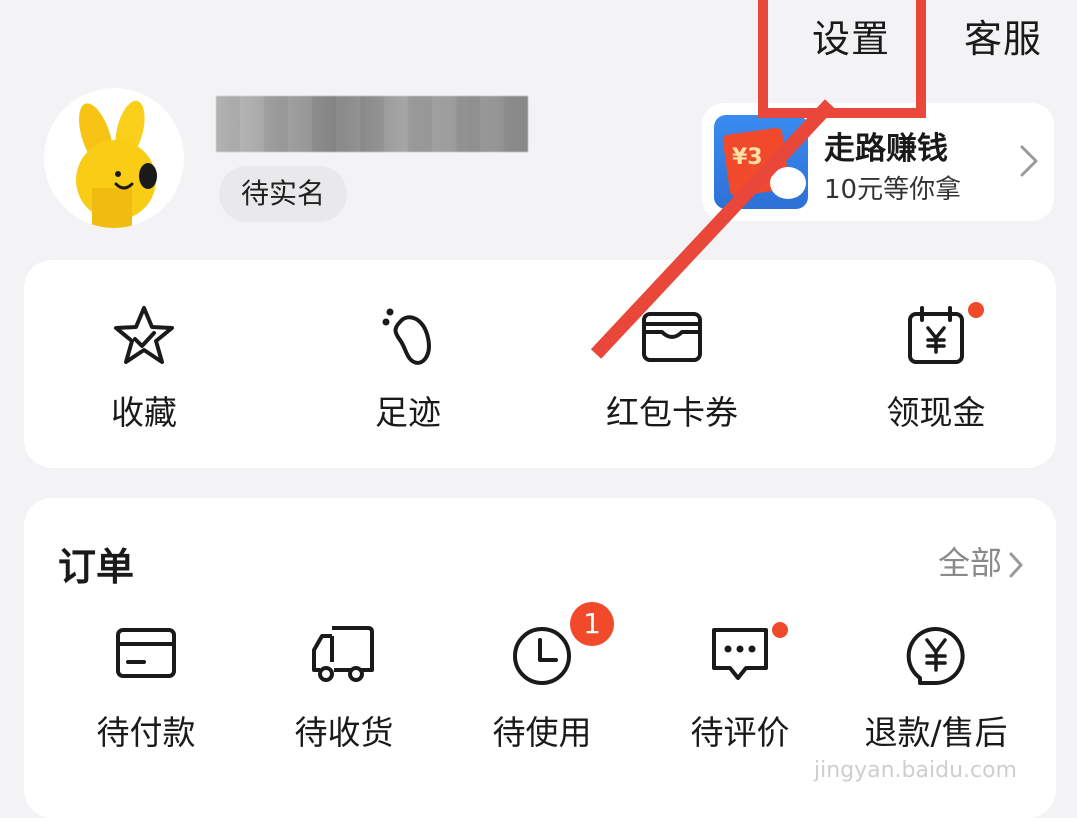 This screenshot has height=818, width=1077. Describe the element at coordinates (1003, 35) in the screenshot. I see `customer-service-link: 客服` at that location.